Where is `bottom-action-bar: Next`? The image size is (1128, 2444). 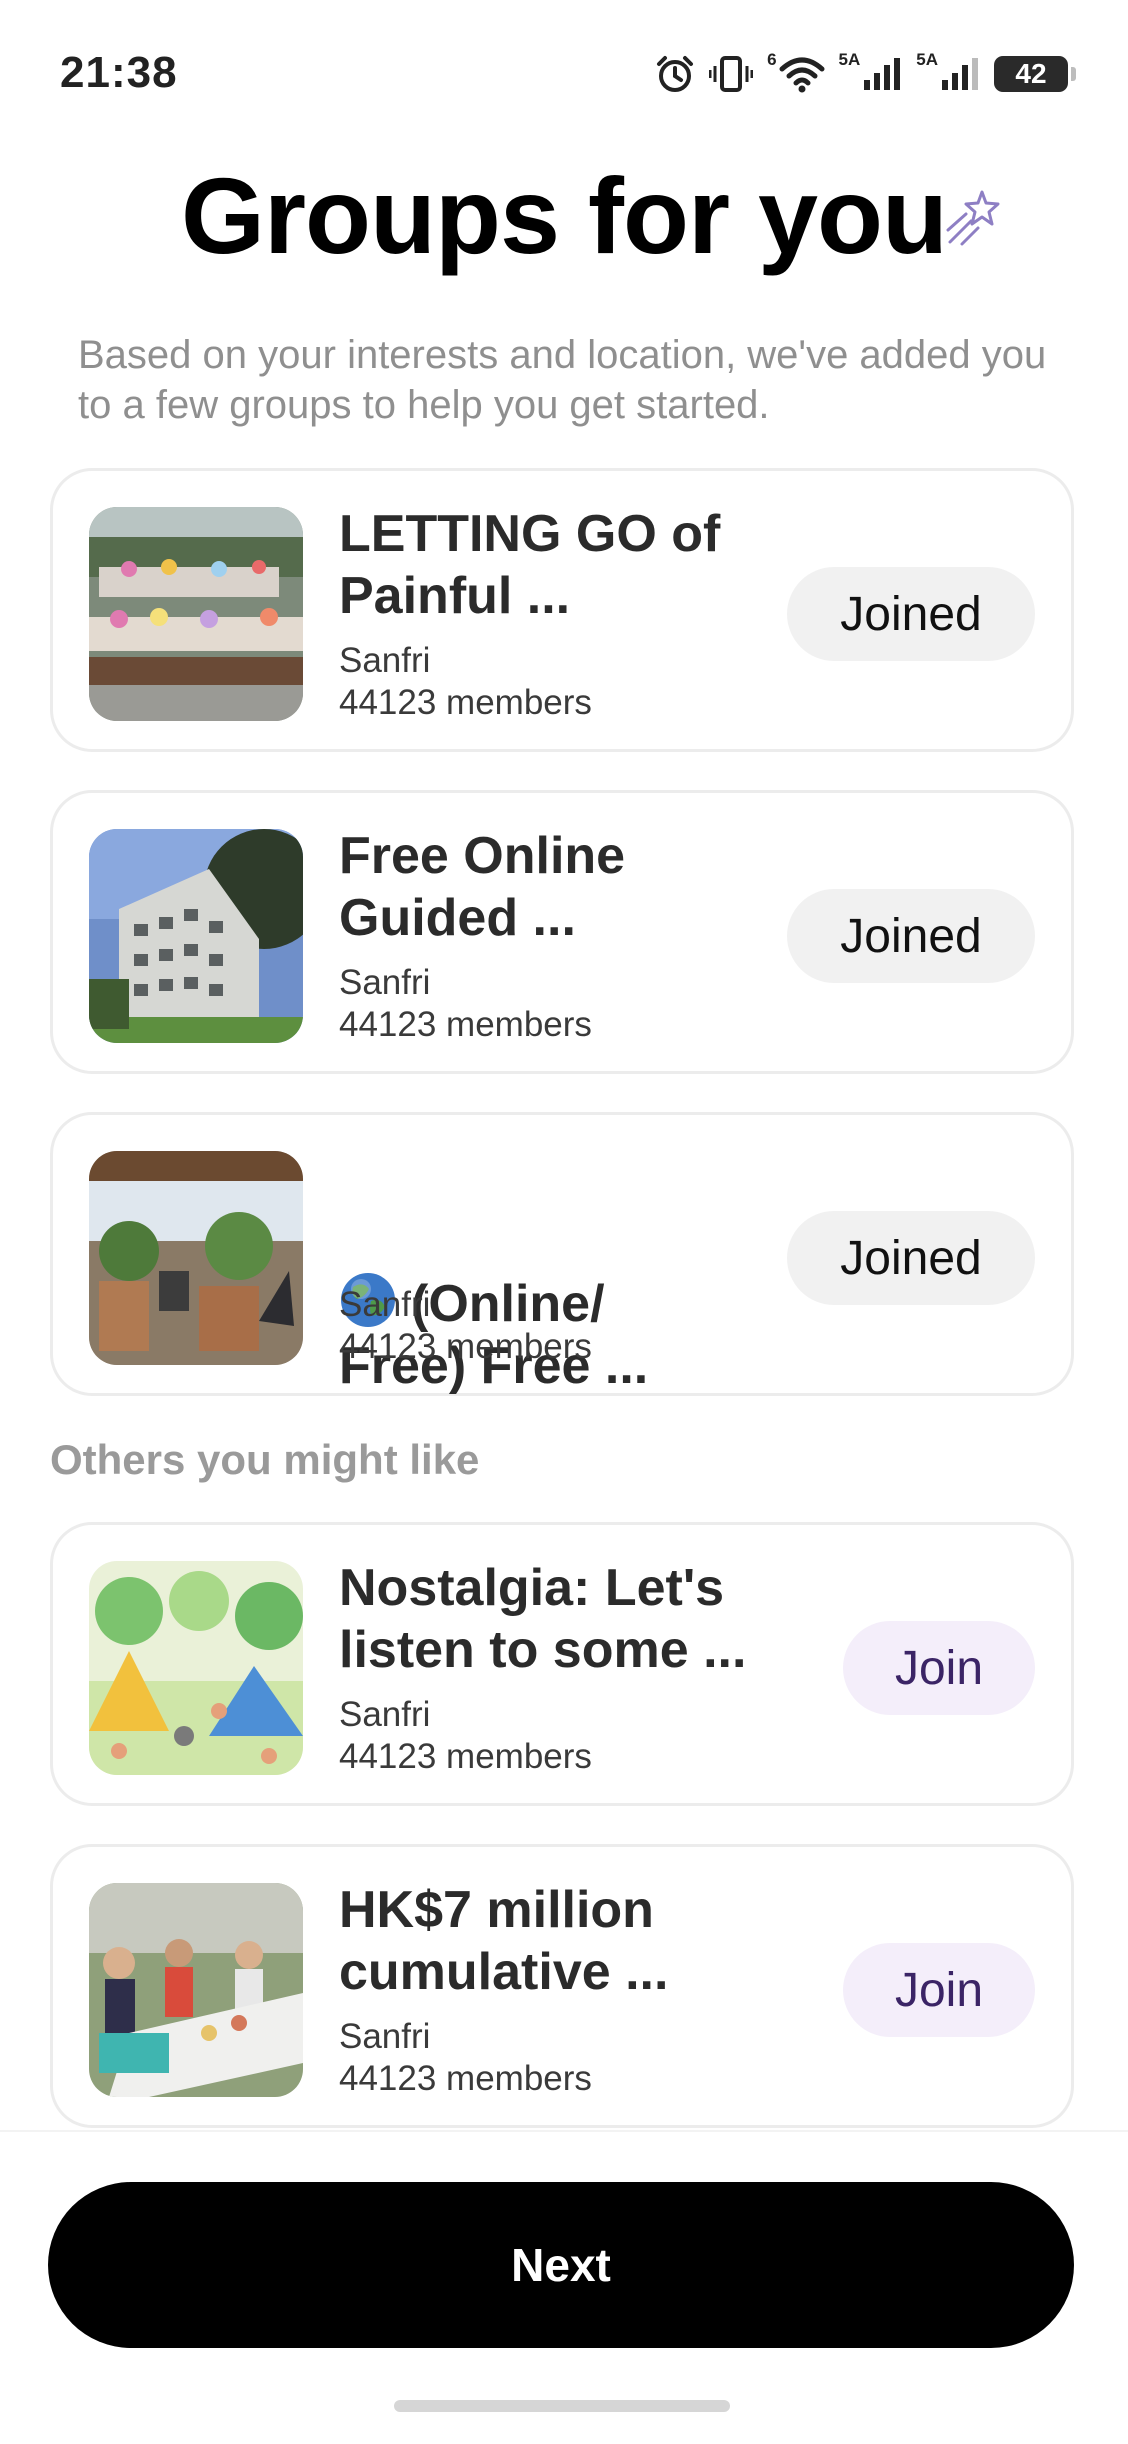
bottom-action-bar: Next is located at coordinates (564, 2287).